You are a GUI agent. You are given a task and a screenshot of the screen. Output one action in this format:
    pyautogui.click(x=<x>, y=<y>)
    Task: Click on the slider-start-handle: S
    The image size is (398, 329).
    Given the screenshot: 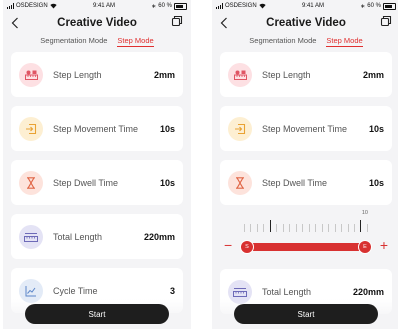 What is the action you would take?
    pyautogui.click(x=247, y=247)
    